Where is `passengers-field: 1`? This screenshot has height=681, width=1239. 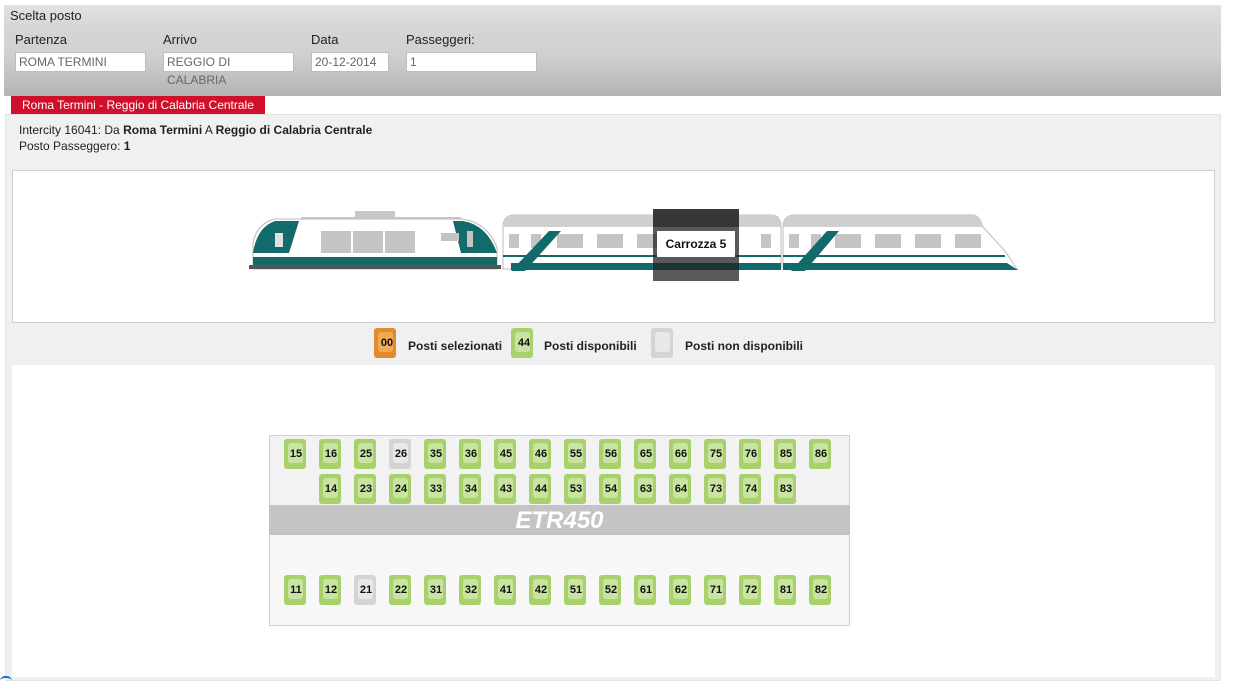 passengers-field: 1 is located at coordinates (471, 62).